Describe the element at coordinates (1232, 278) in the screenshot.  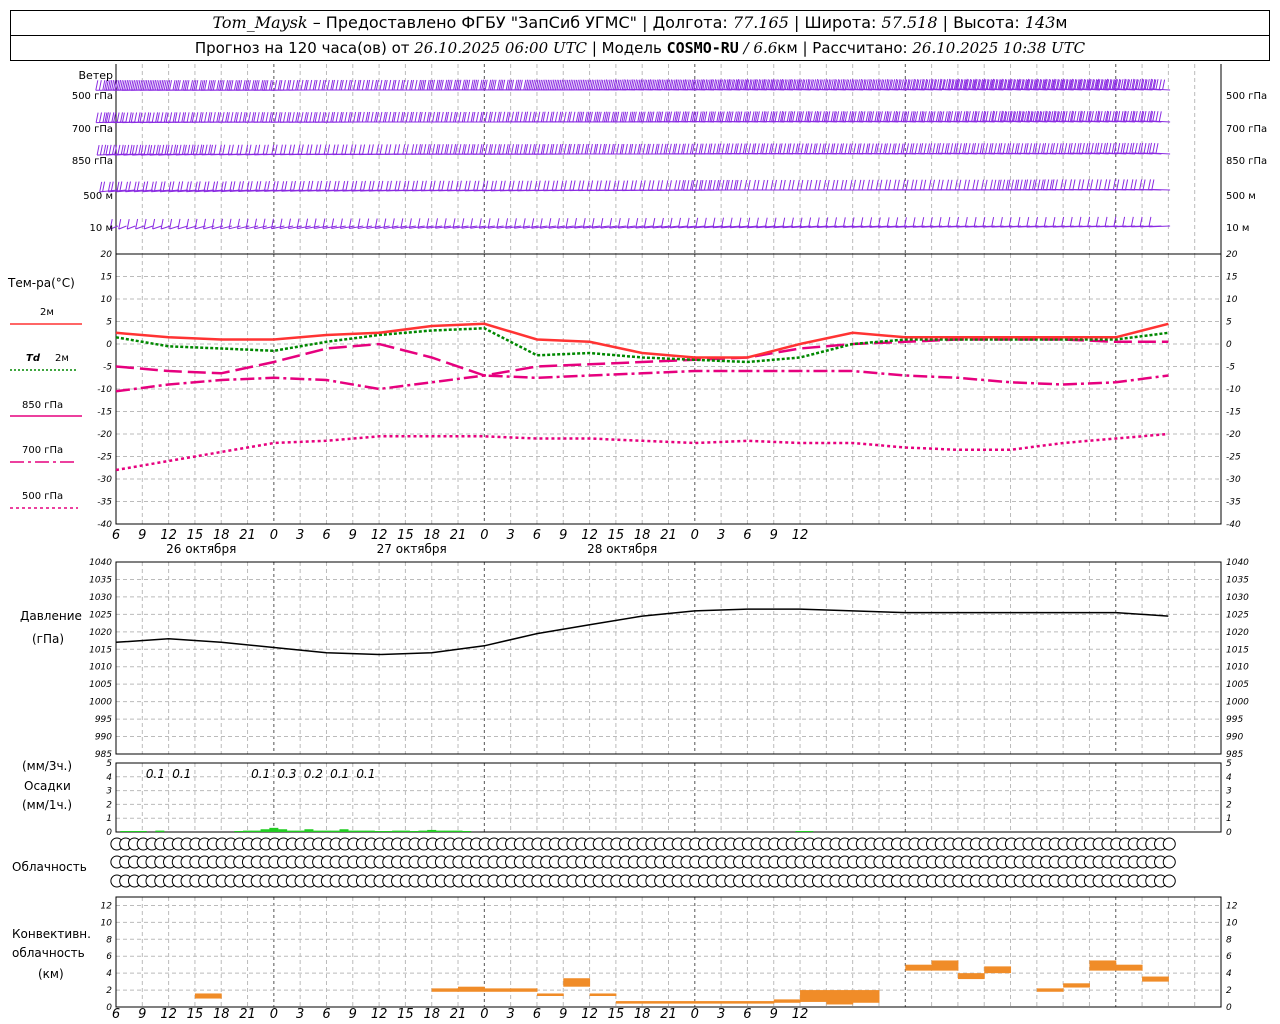
I see `temp-tick-right: 15` at that location.